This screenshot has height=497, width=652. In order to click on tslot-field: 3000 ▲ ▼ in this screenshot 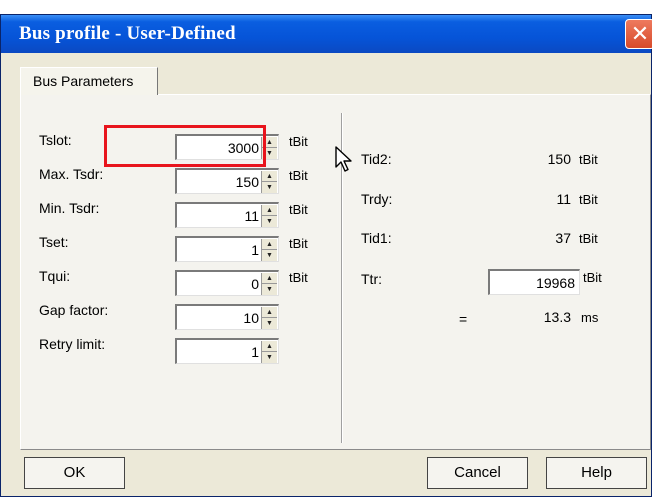, I will do `click(227, 147)`.